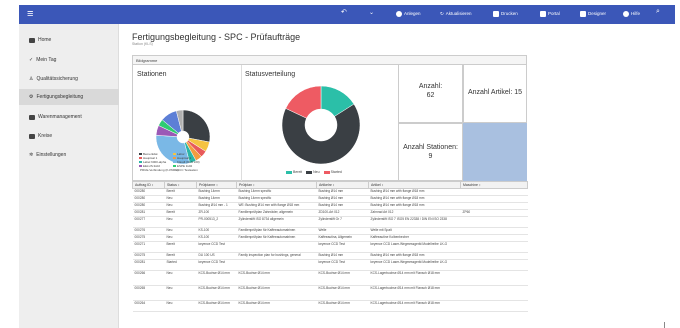 This screenshot has width=680, height=328. What do you see at coordinates (342, 185) in the screenshot?
I see `column-header: Artikelnr ↕` at bounding box center [342, 185].